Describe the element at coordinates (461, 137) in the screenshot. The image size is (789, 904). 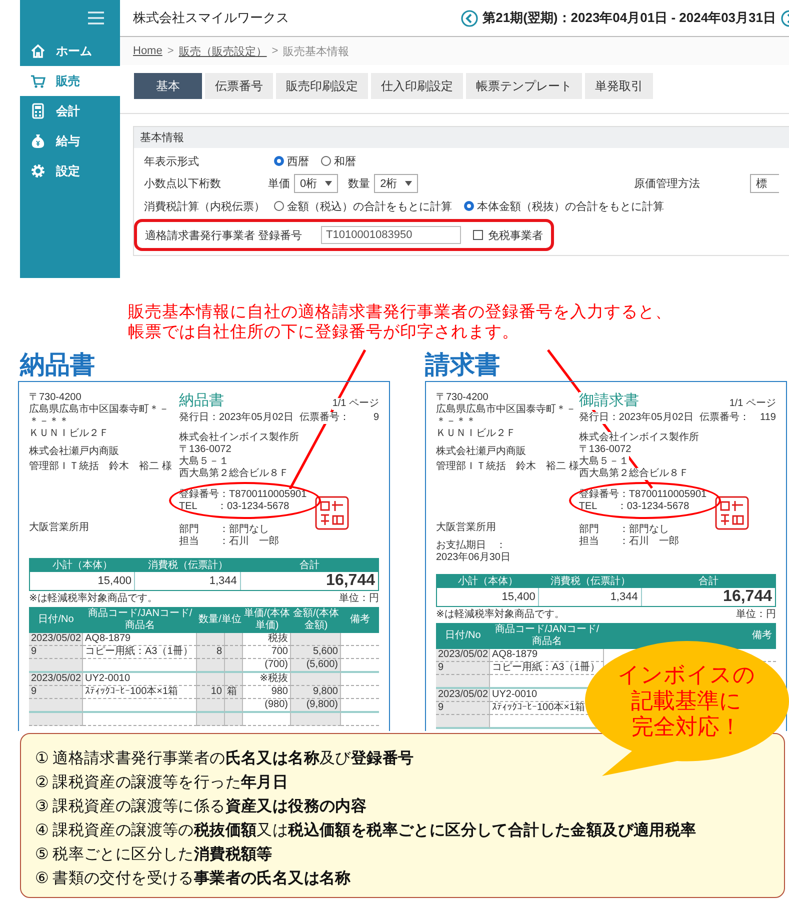
I see `panel-title: 基本情報` at that location.